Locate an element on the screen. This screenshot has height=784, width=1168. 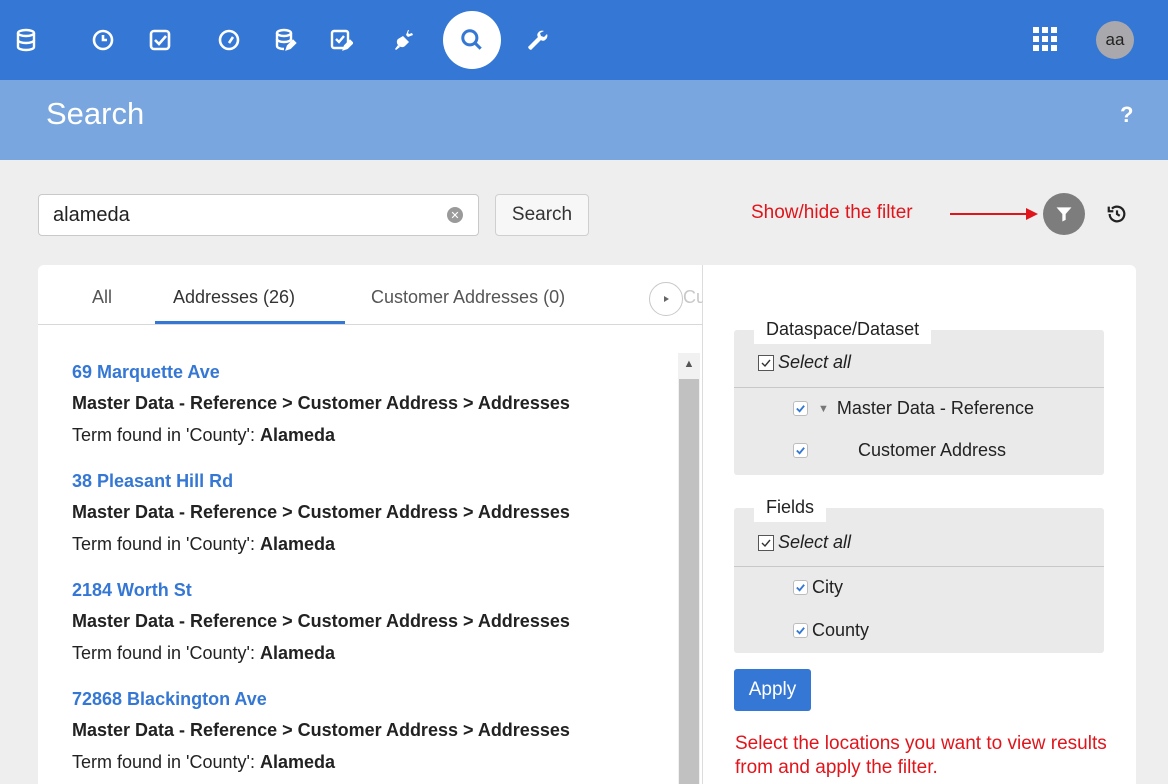
field-item-label: City is located at coordinates (827, 587).